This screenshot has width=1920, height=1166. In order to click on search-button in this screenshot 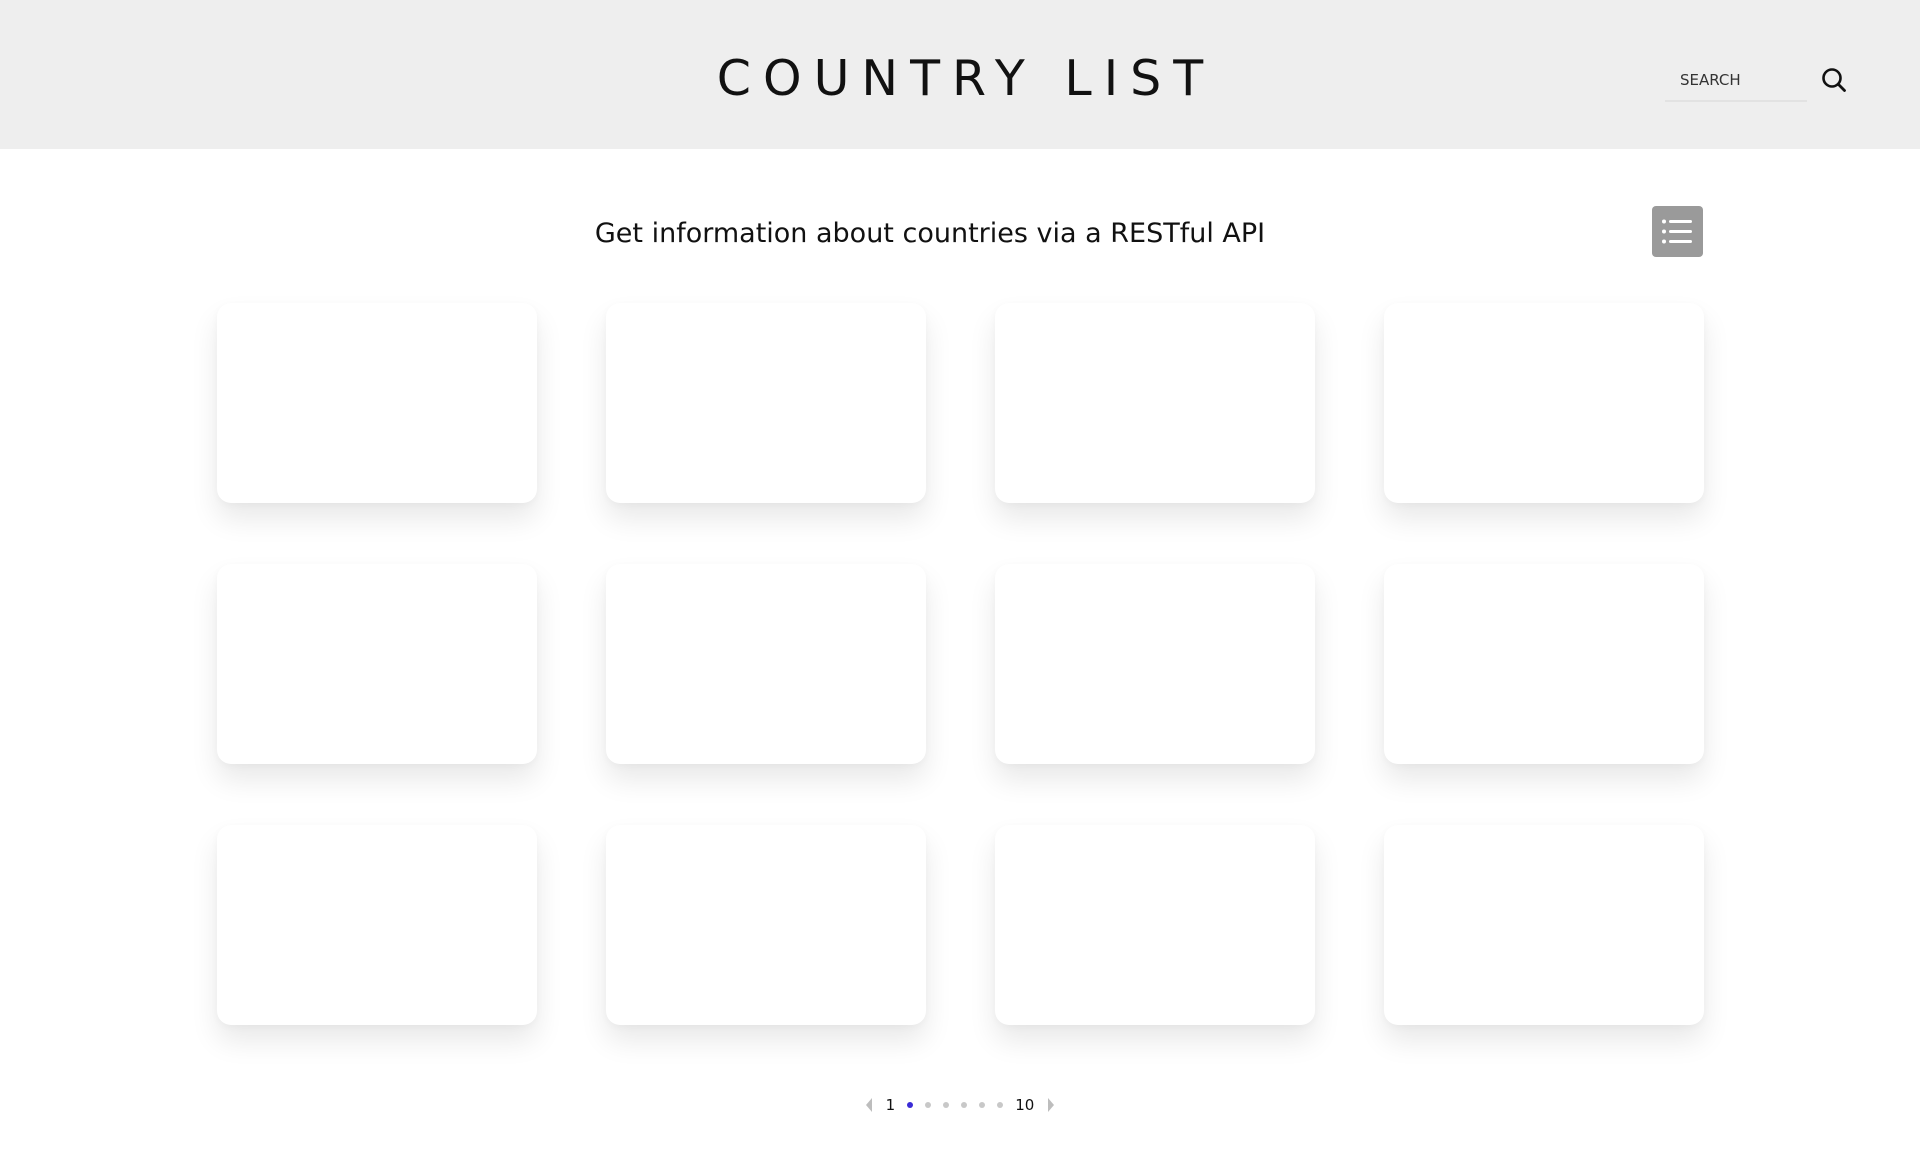, I will do `click(1834, 80)`.